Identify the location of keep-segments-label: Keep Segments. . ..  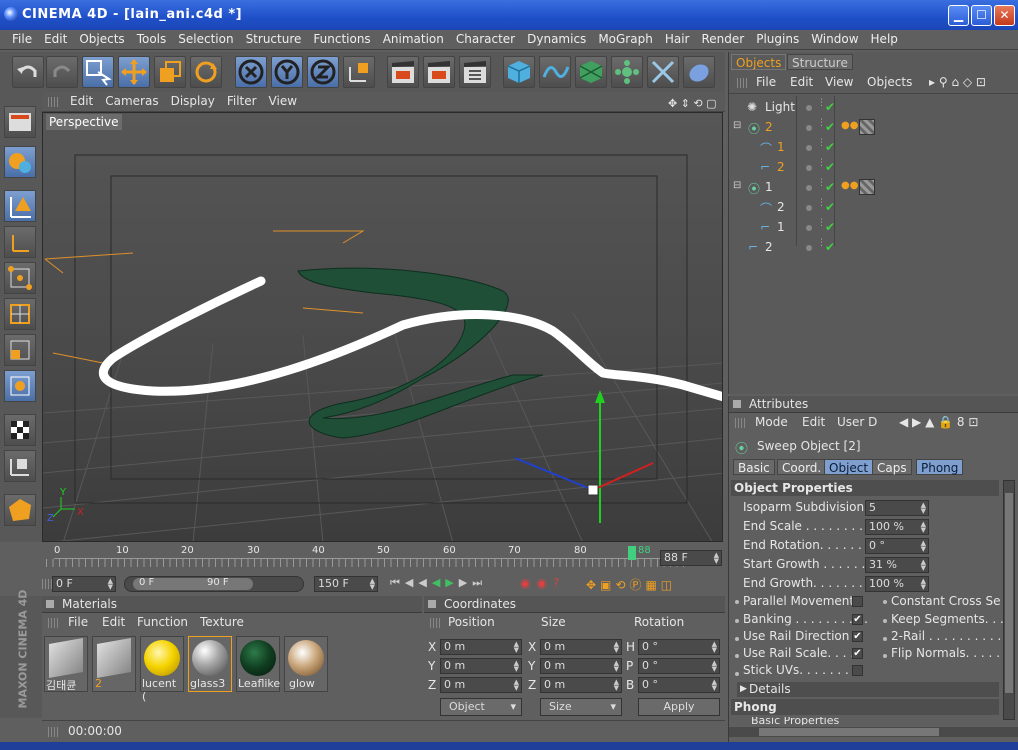
(947, 619).